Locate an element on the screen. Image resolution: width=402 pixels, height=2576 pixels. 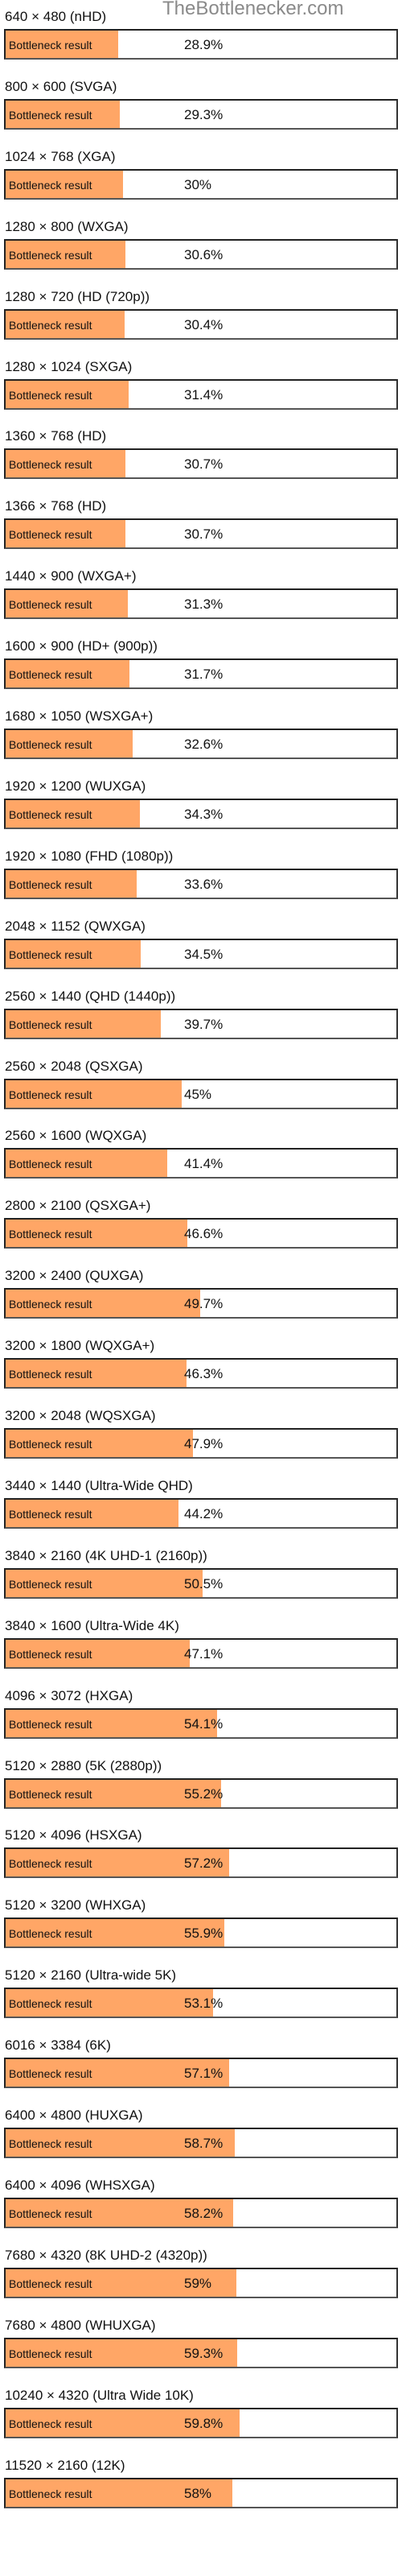
bottleneck-bar: Bottleneck result 34.5% is located at coordinates (201, 953).